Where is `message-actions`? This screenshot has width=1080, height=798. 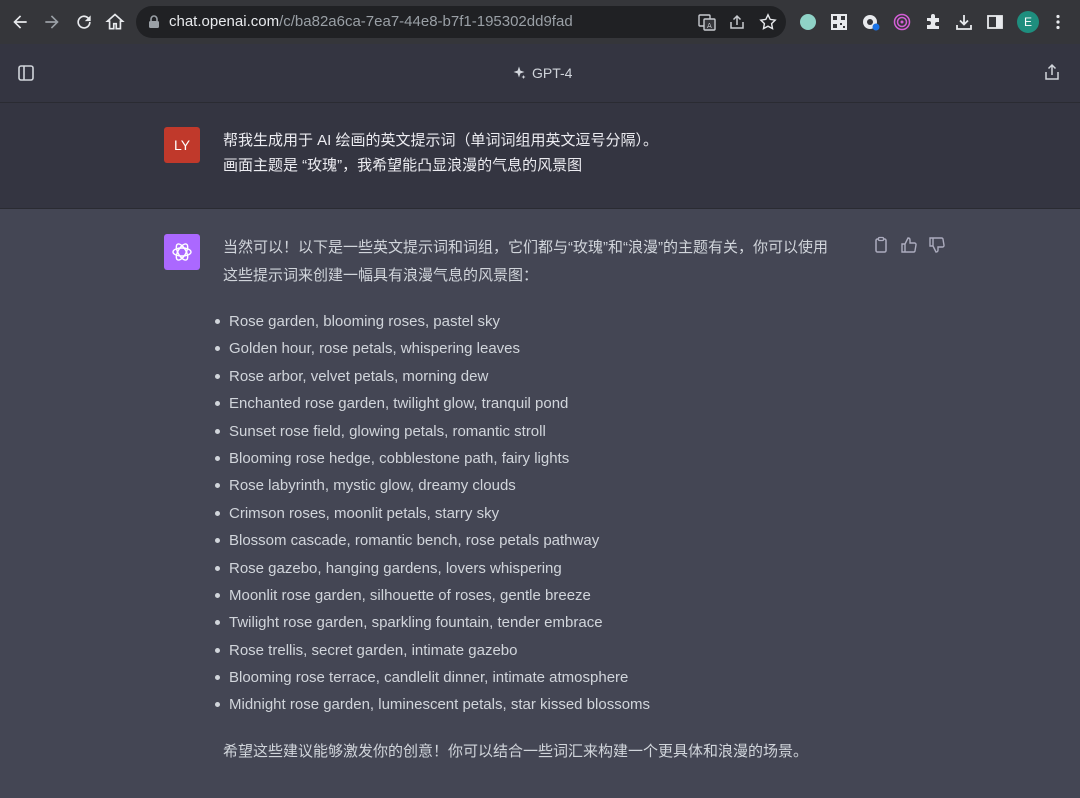
message-actions is located at coordinates (909, 245).